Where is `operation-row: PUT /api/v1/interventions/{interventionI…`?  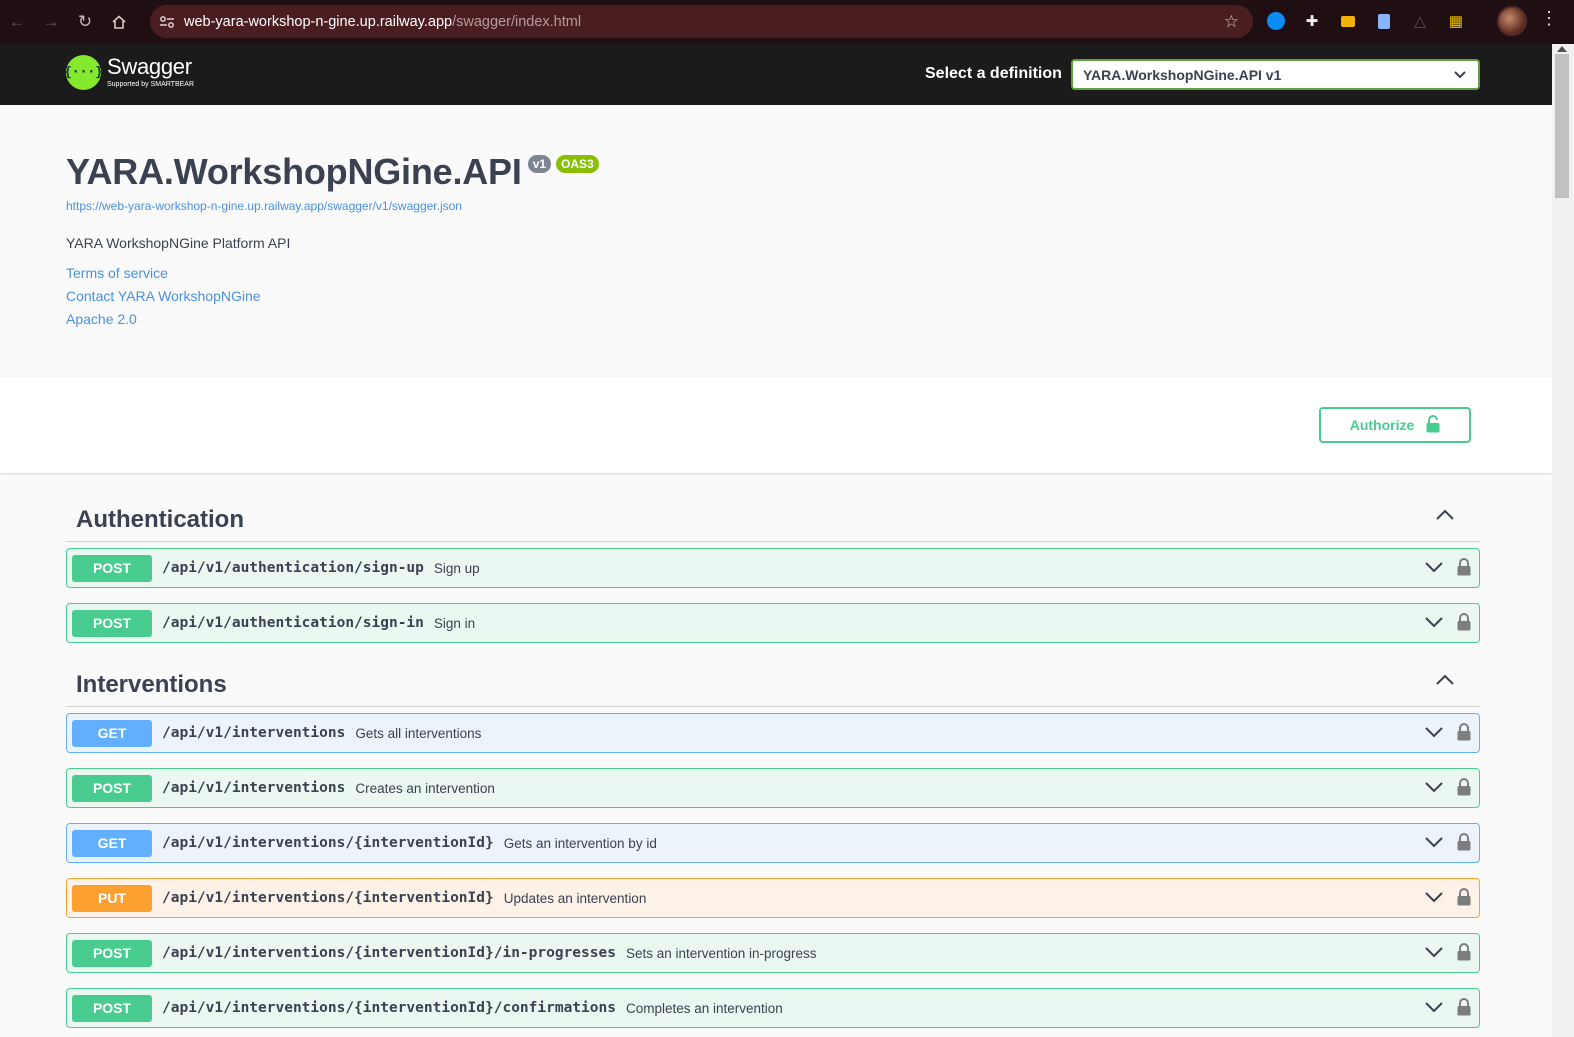
operation-row: PUT /api/v1/interventions/{interventionI… is located at coordinates (773, 898).